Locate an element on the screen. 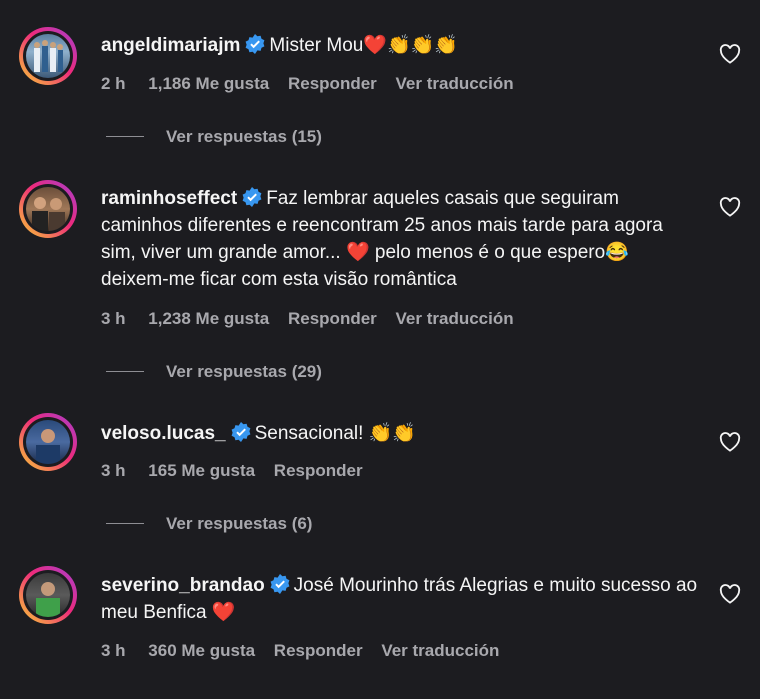  comment-username: veloso.lucas_ is located at coordinates (163, 433).